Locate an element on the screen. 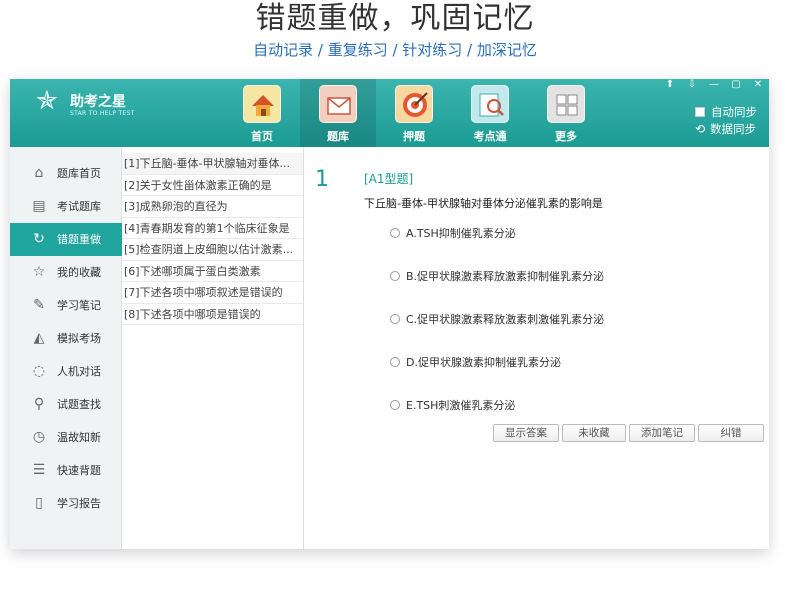  sidebar-item-favorites: ☆ 我的收藏 is located at coordinates (65, 272).